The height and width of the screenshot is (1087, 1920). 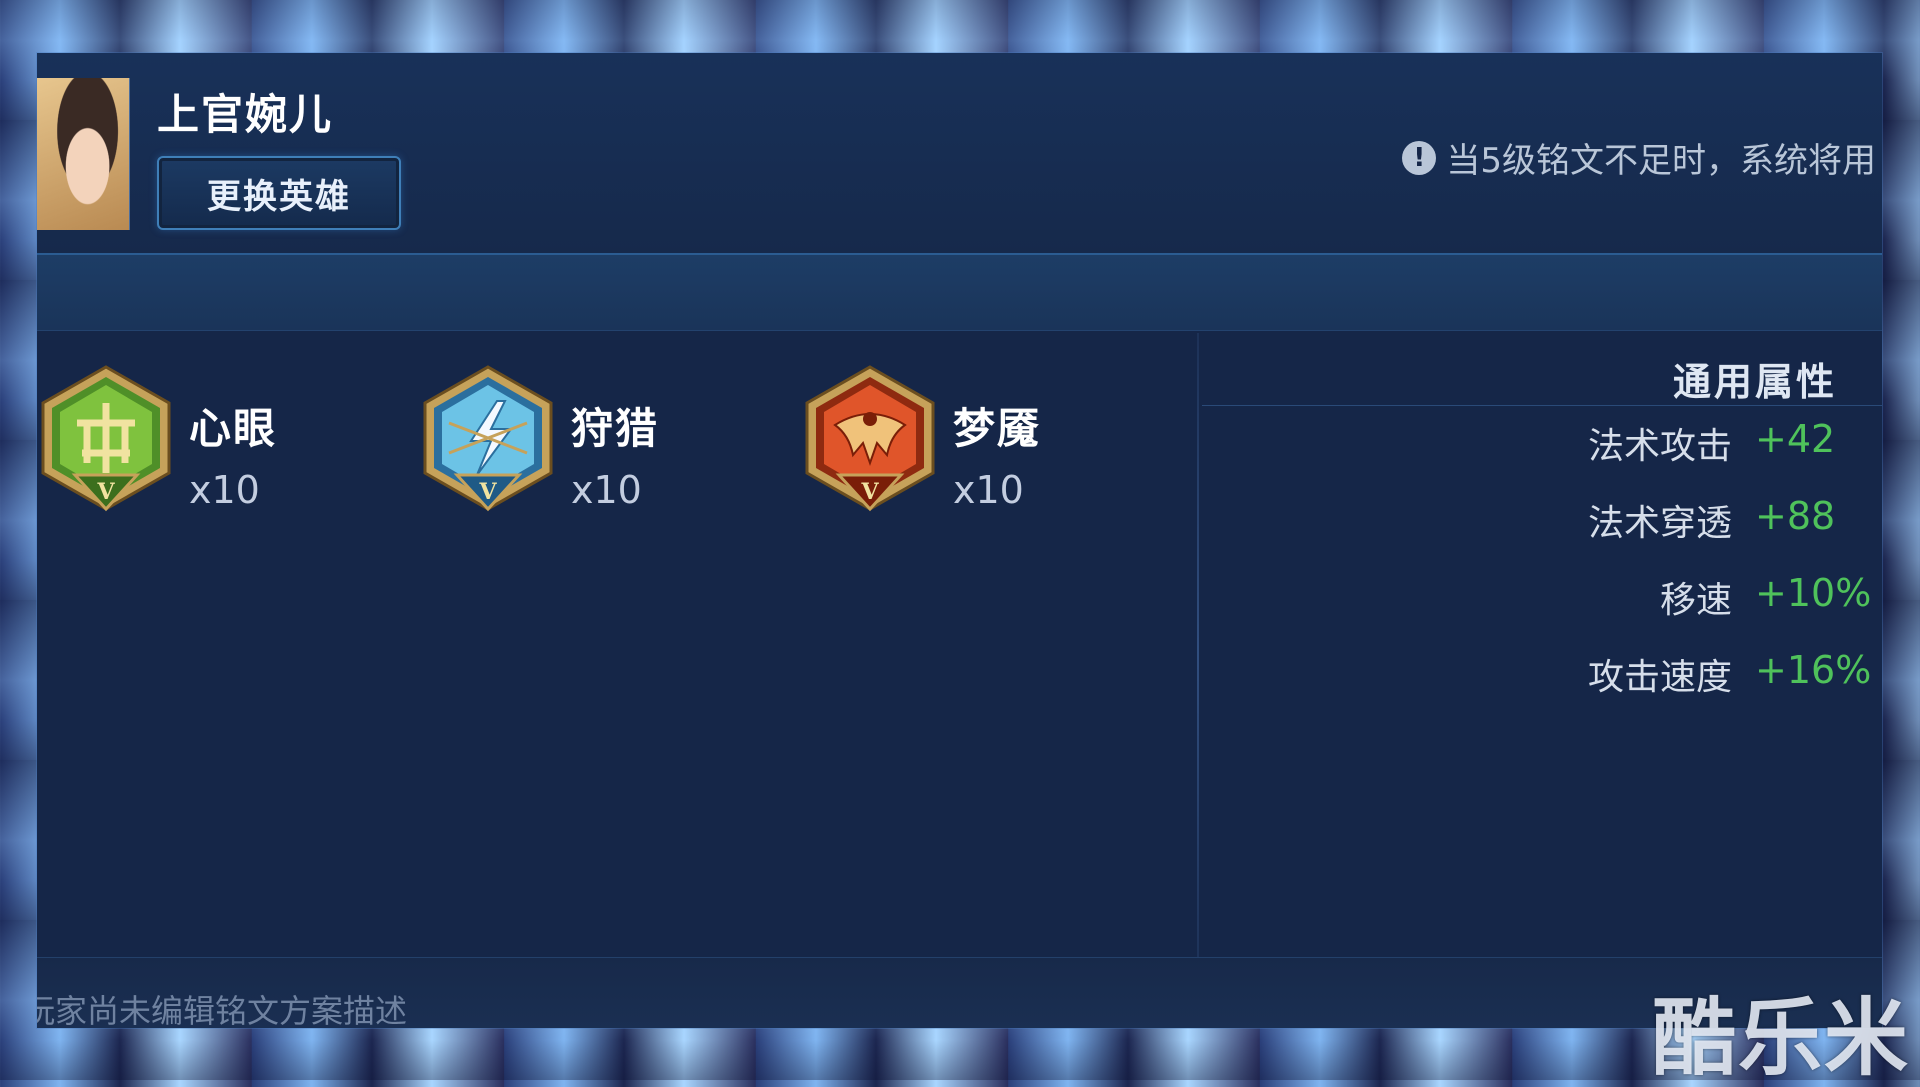 I want to click on rune-info: 狩猎 x10, so click(x=615, y=443).